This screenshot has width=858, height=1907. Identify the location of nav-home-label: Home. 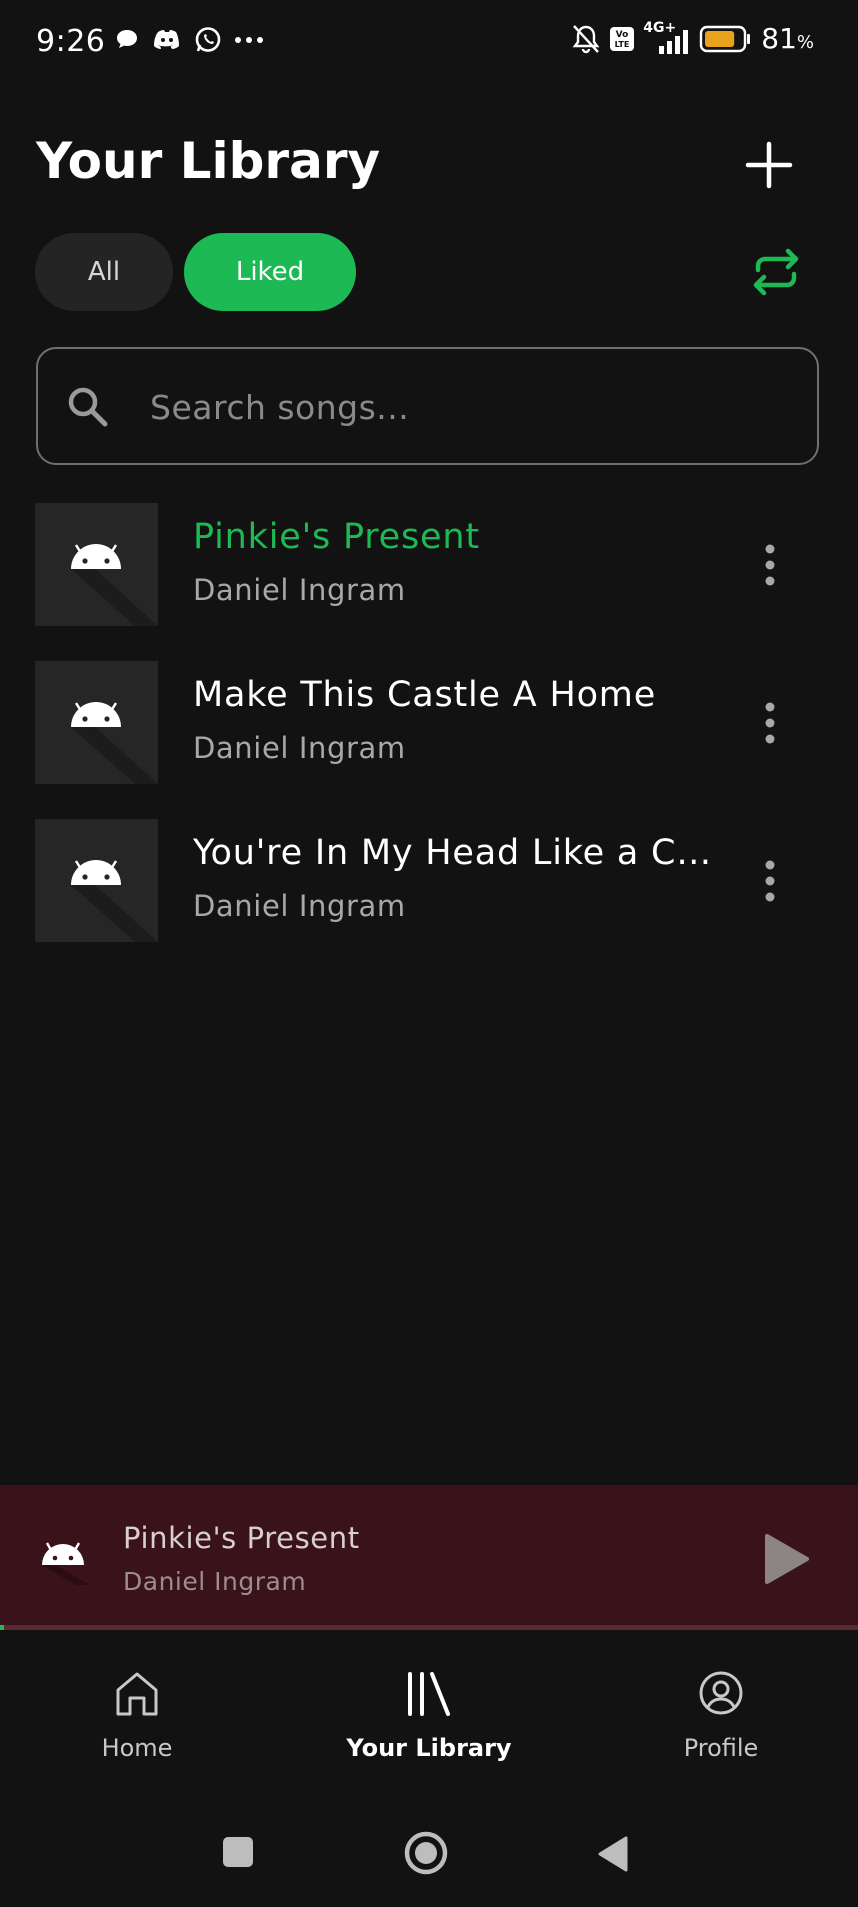
(137, 1748).